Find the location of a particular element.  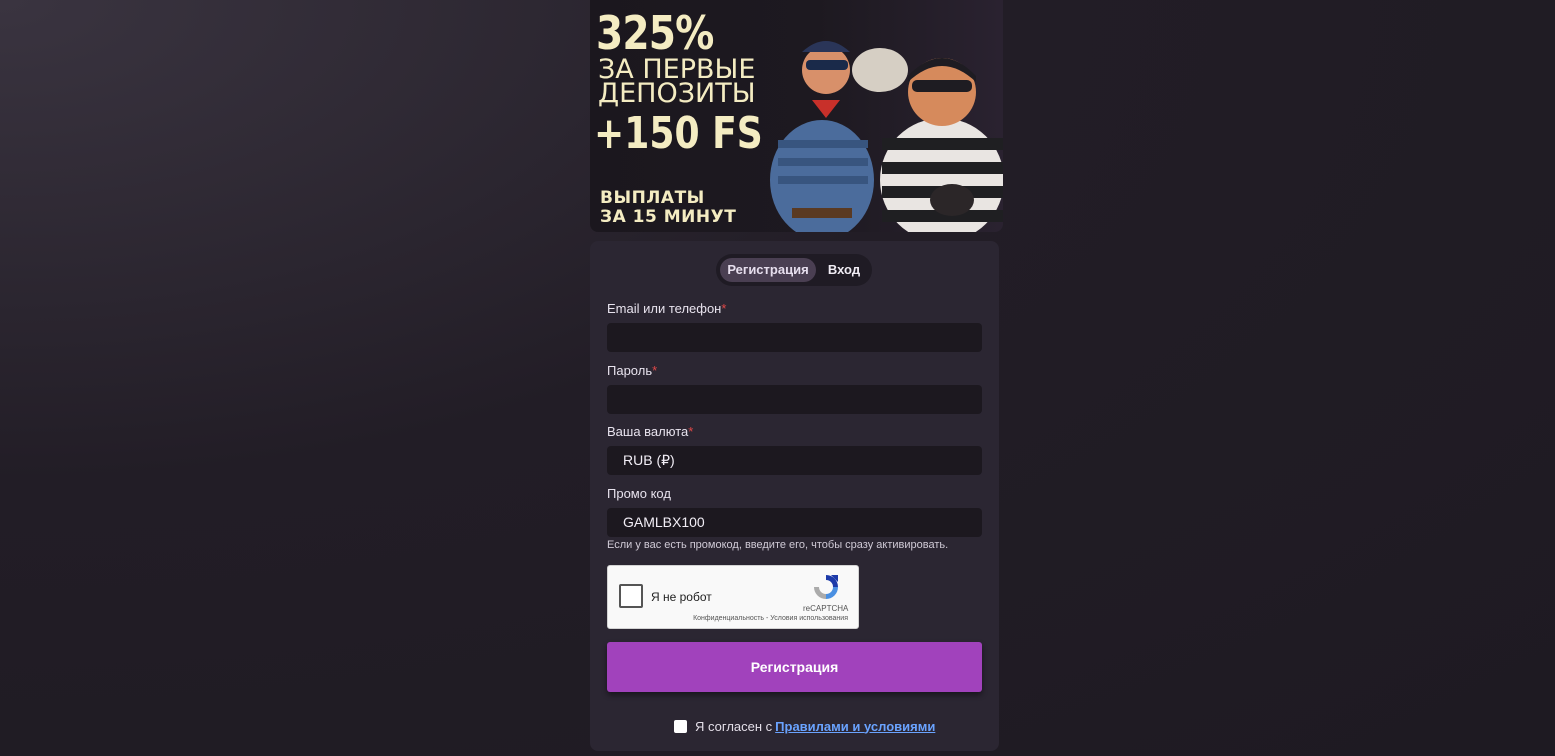

currency-label: Ваша валюта* is located at coordinates (650, 431).